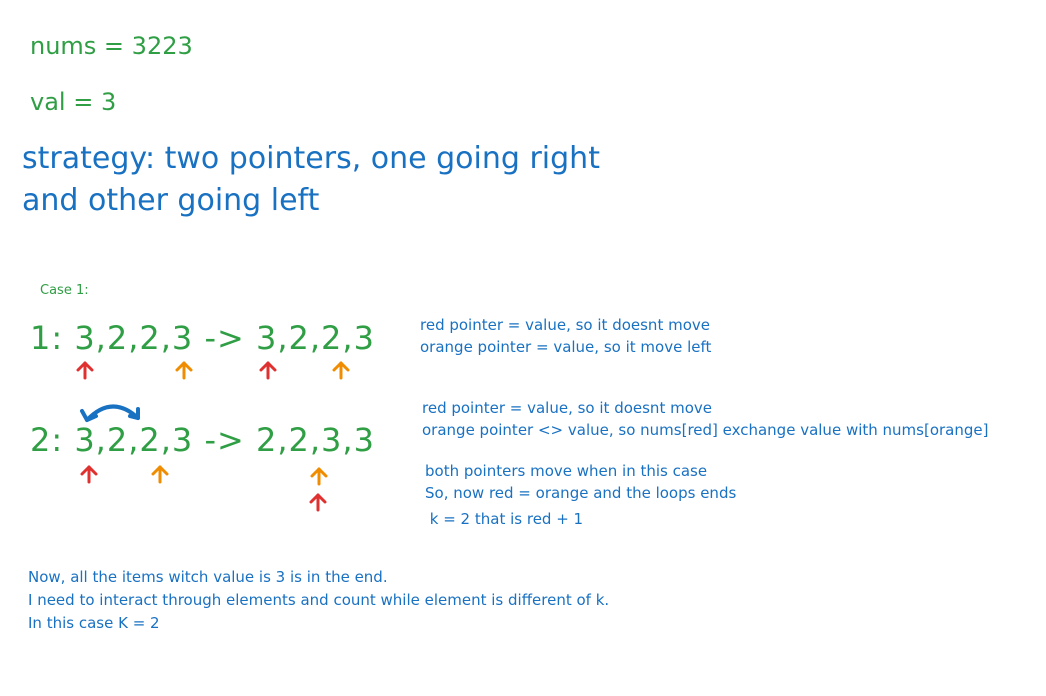 Image resolution: width=1046 pixels, height=696 pixels. Describe the element at coordinates (565, 325) in the screenshot. I see `step1-note-1: red pointer = value, so it doesnt move` at that location.